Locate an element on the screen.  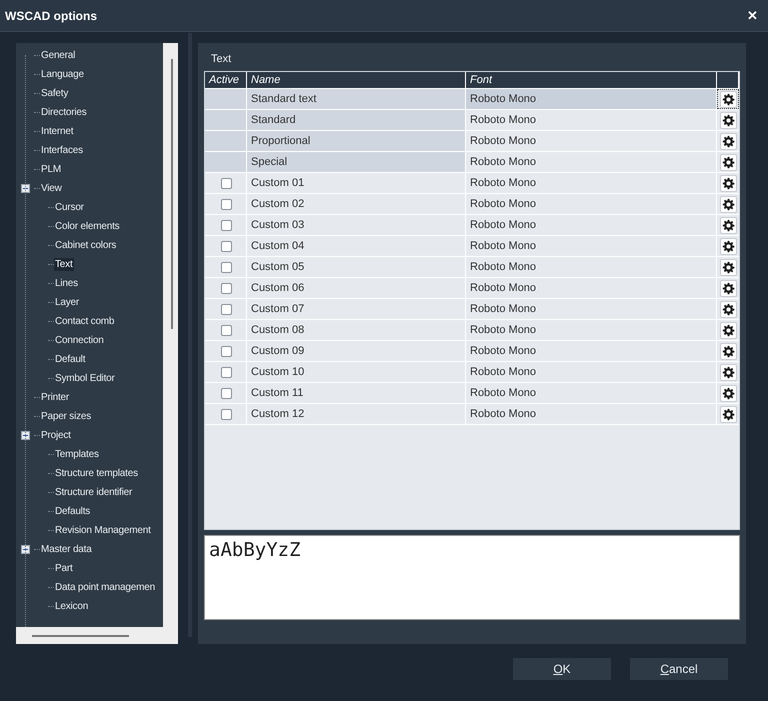
tree-item: Cursor is located at coordinates (69, 207).